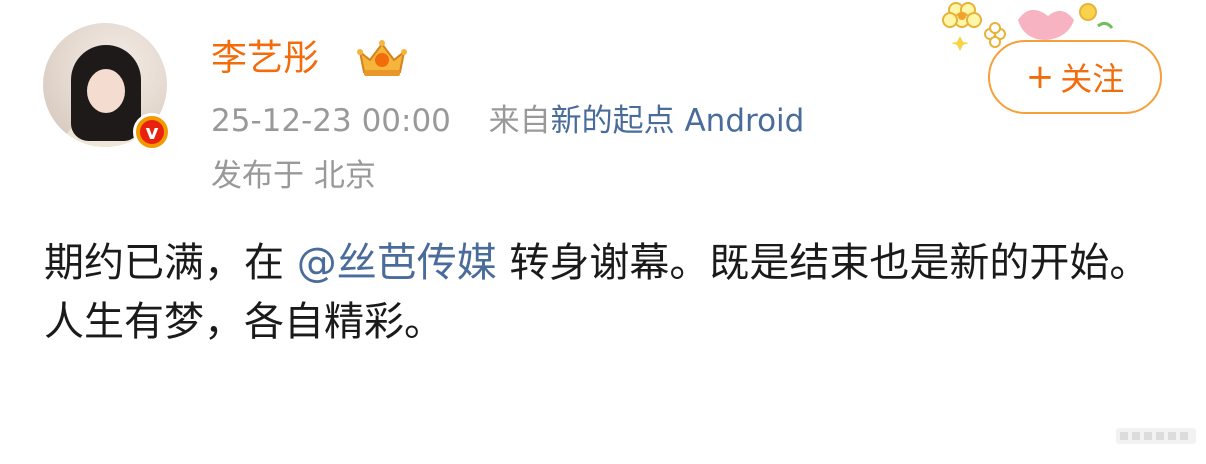 This screenshot has height=464, width=1206. I want to click on verified-badge-icon: v, so click(152, 132).